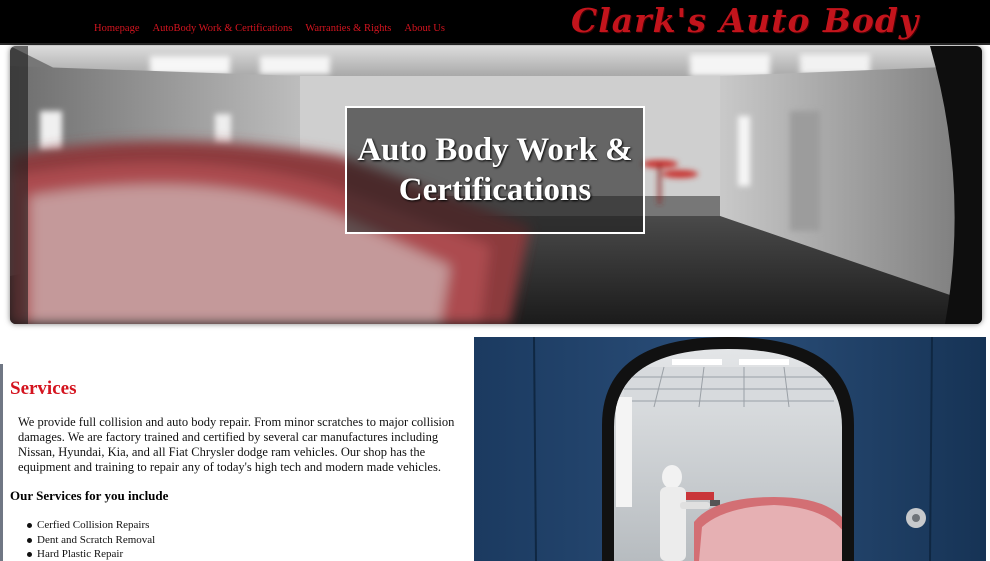  Describe the element at coordinates (348, 28) in the screenshot. I see `nav-link-warranties: Warranties & Rights` at that location.